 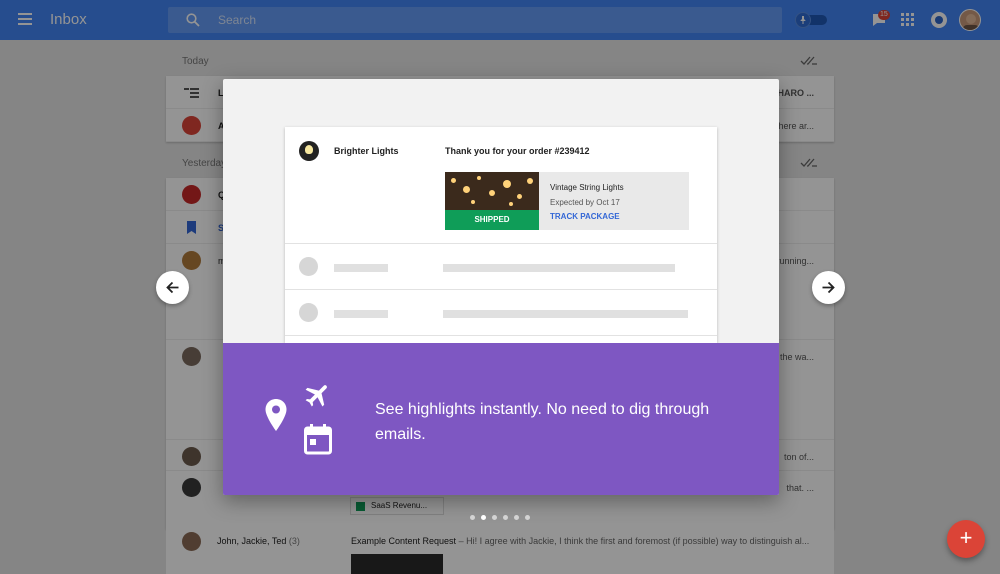 I want to click on preview-subject: Thank you for your order #239412, so click(x=517, y=151).